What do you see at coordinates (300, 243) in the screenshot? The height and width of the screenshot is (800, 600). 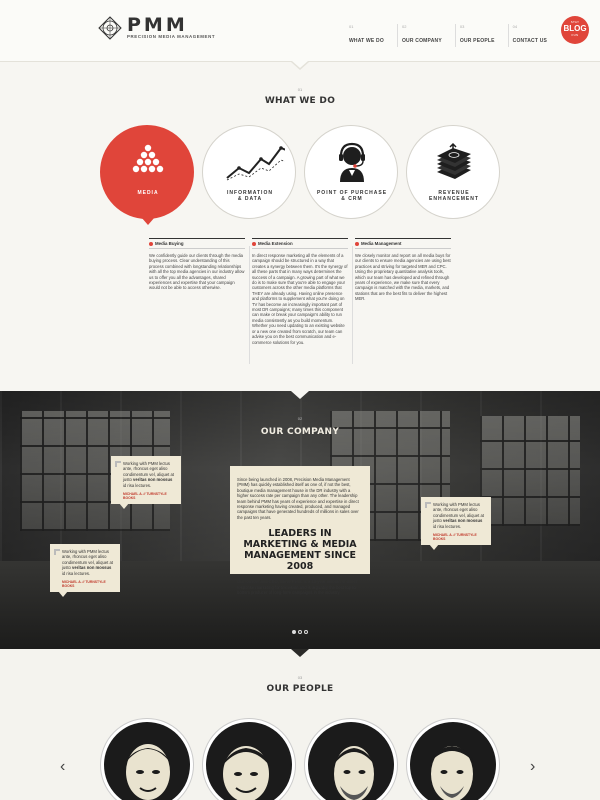 I see `column-header: Media Extension` at bounding box center [300, 243].